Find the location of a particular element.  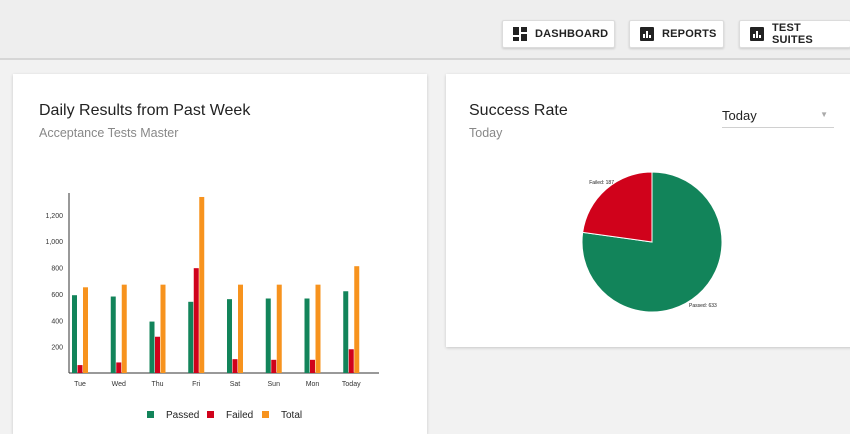

y-tick-label: 1,200 is located at coordinates (54, 216).